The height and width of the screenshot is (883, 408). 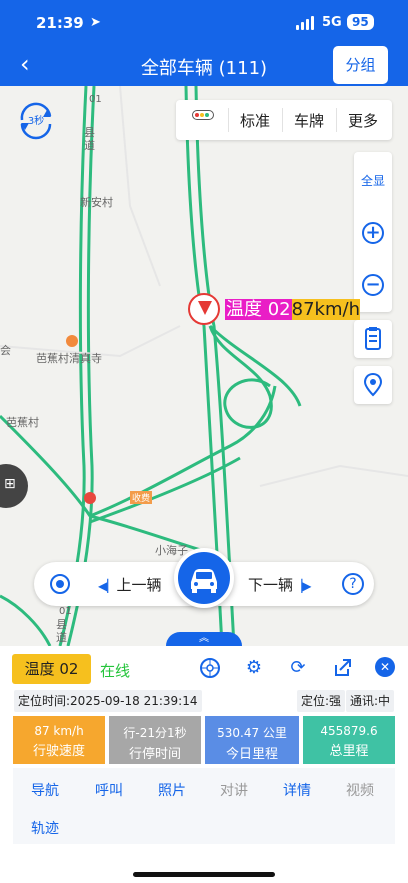 I want to click on status-bar: 21:39 ➤ 5G 95, so click(x=204, y=25).